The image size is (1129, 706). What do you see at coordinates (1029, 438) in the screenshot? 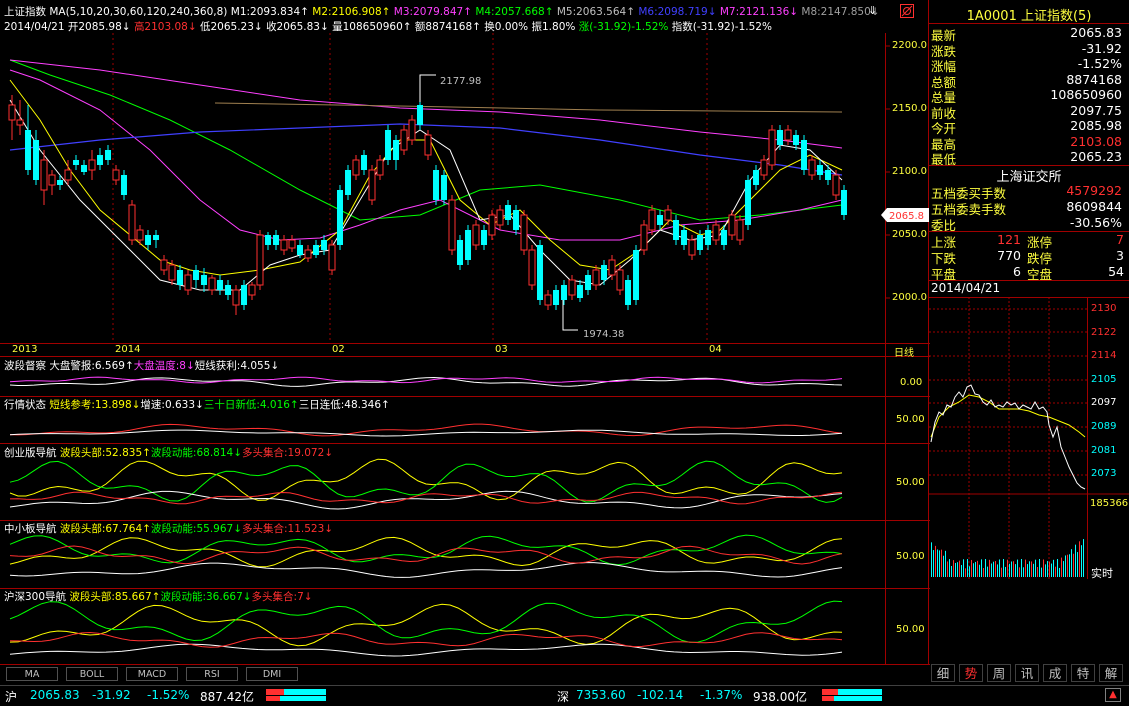
I see `intraday-chart` at bounding box center [1029, 438].